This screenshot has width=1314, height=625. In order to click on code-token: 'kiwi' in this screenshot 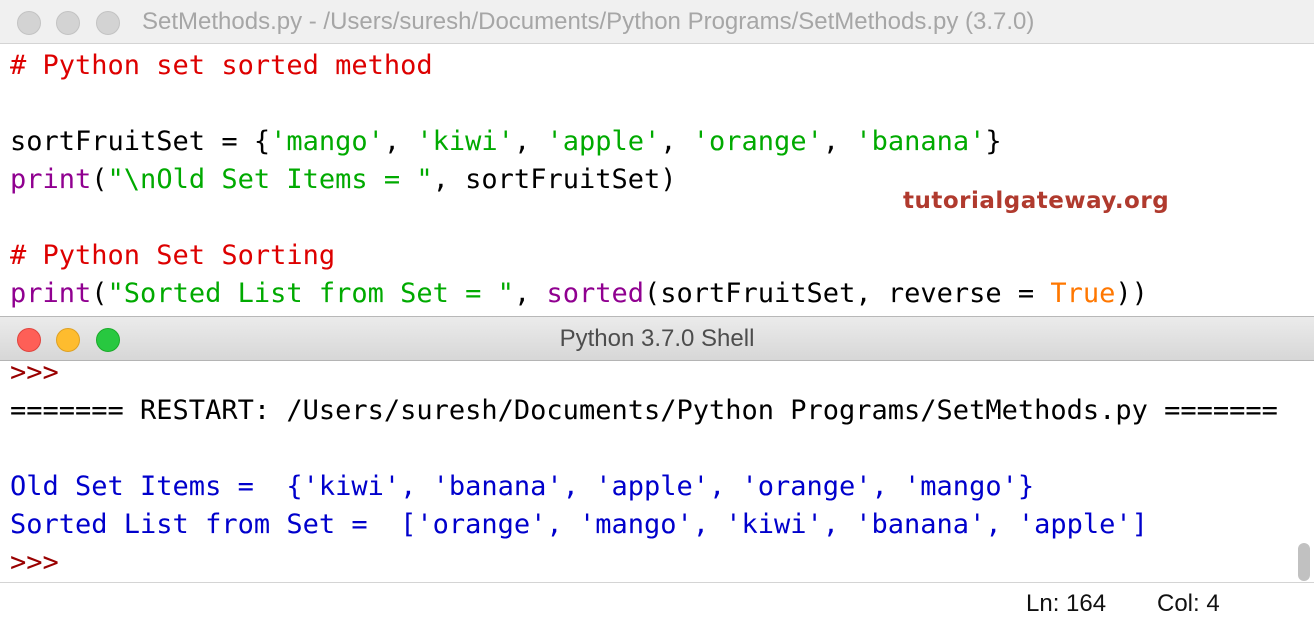, I will do `click(465, 141)`.